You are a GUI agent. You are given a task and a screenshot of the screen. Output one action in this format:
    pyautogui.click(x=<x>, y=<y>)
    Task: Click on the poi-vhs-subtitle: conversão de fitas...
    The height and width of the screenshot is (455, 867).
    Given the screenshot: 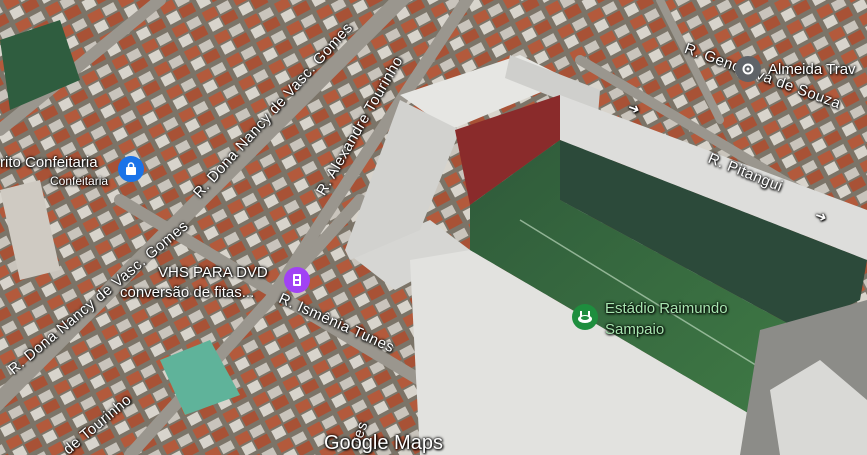 What is the action you would take?
    pyautogui.click(x=187, y=292)
    